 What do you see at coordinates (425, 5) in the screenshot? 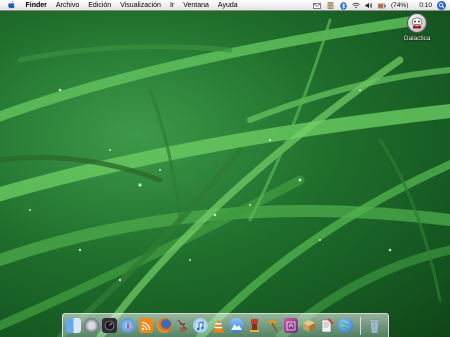
I see `menu-clock: 0:10` at bounding box center [425, 5].